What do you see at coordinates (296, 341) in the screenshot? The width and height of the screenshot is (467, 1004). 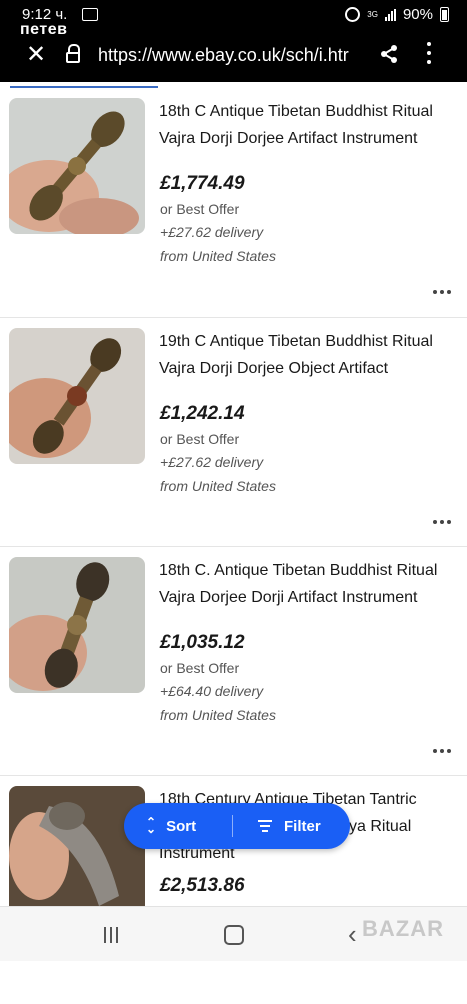 I see `listing-title-line: 19th C Antique Tibetan Buddhist Ritual` at bounding box center [296, 341].